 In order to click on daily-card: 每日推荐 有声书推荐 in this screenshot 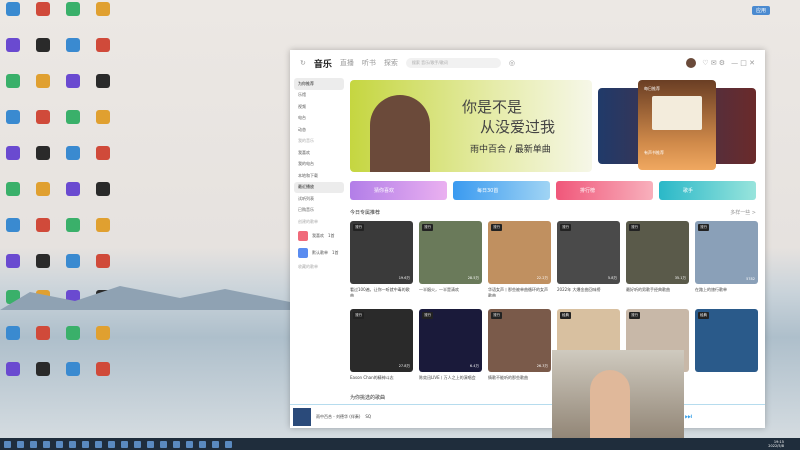, I will do `click(677, 125)`.